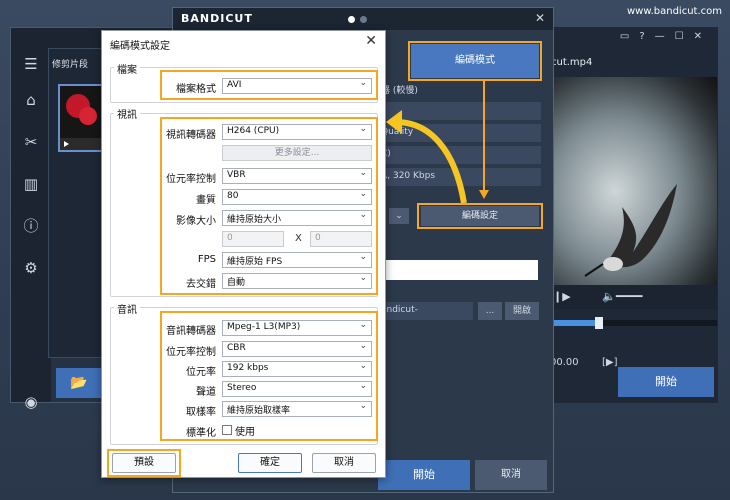 The image size is (730, 500). I want to click on clip-thumbnail, so click(82, 118).